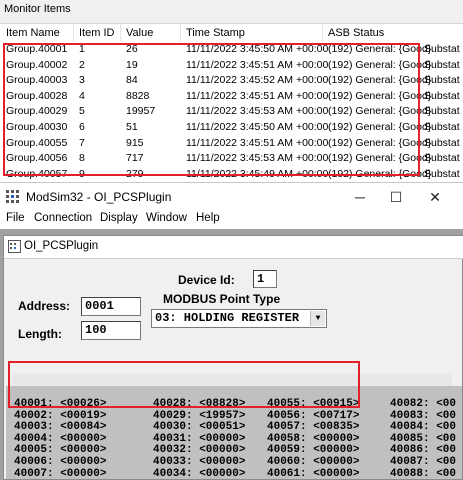 Image resolution: width=463 pixels, height=480 pixels. I want to click on chevron-down-icon: ▼, so click(317, 318).